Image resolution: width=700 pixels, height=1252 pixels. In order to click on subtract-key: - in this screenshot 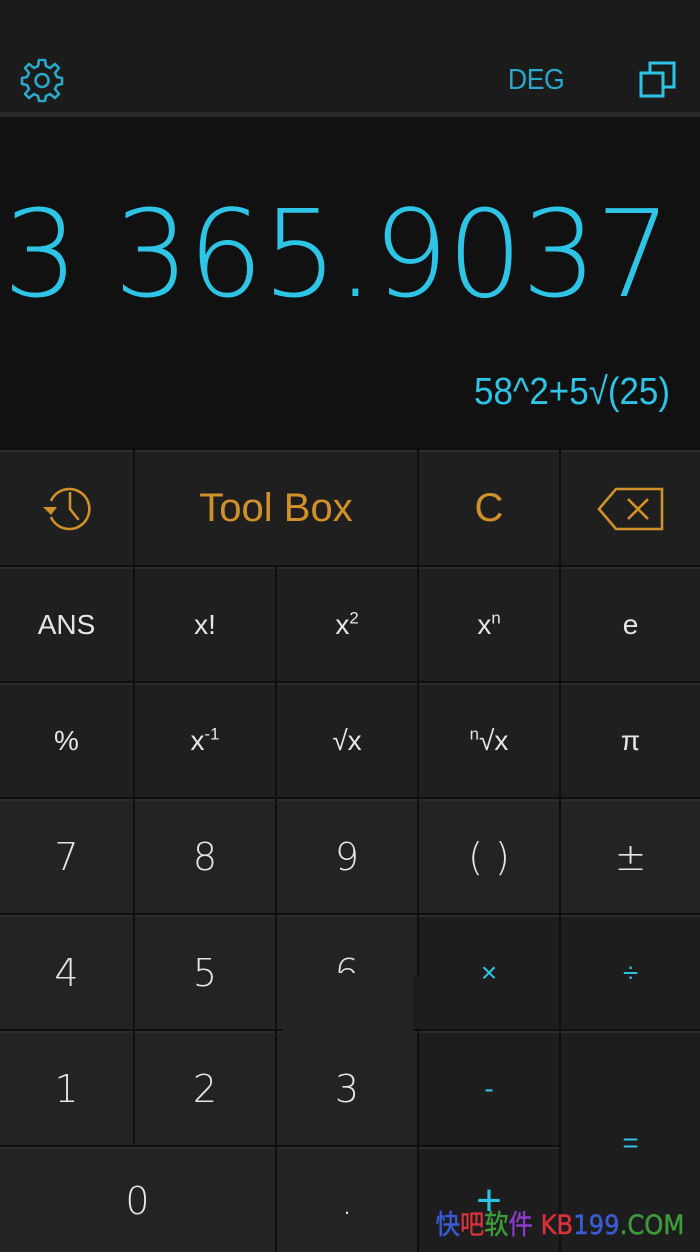, I will do `click(489, 1088)`.